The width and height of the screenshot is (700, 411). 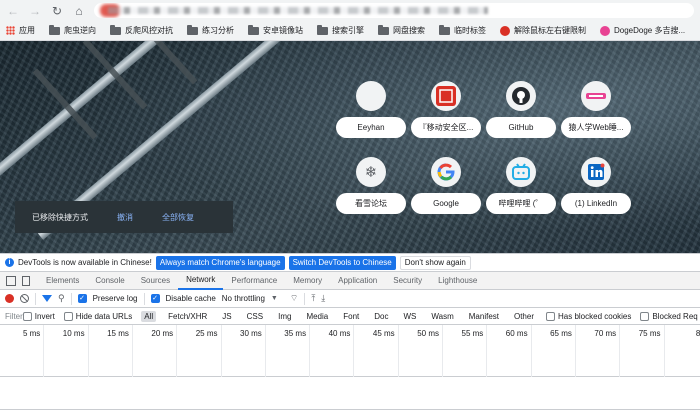 I want to click on bookmark-label: 练习分析, so click(x=218, y=30).